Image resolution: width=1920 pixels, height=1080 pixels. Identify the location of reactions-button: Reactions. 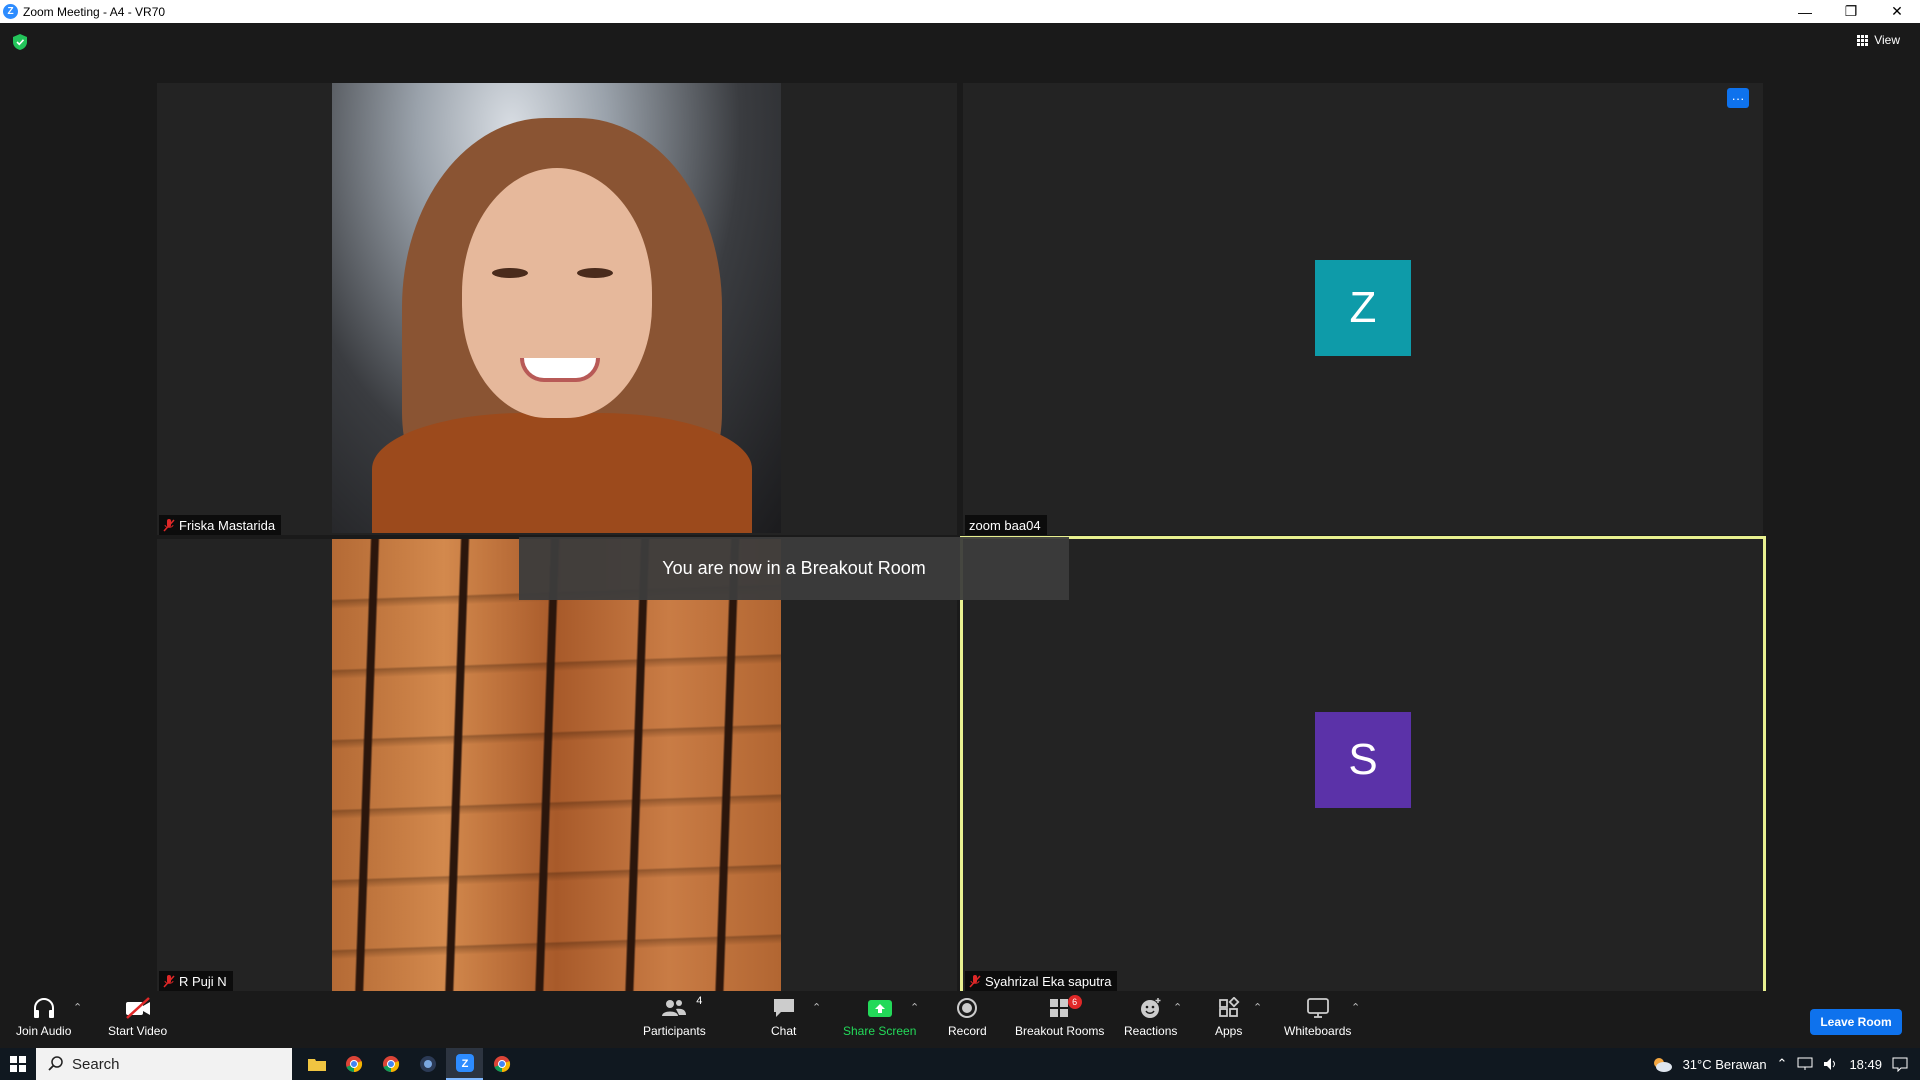
(1150, 1016).